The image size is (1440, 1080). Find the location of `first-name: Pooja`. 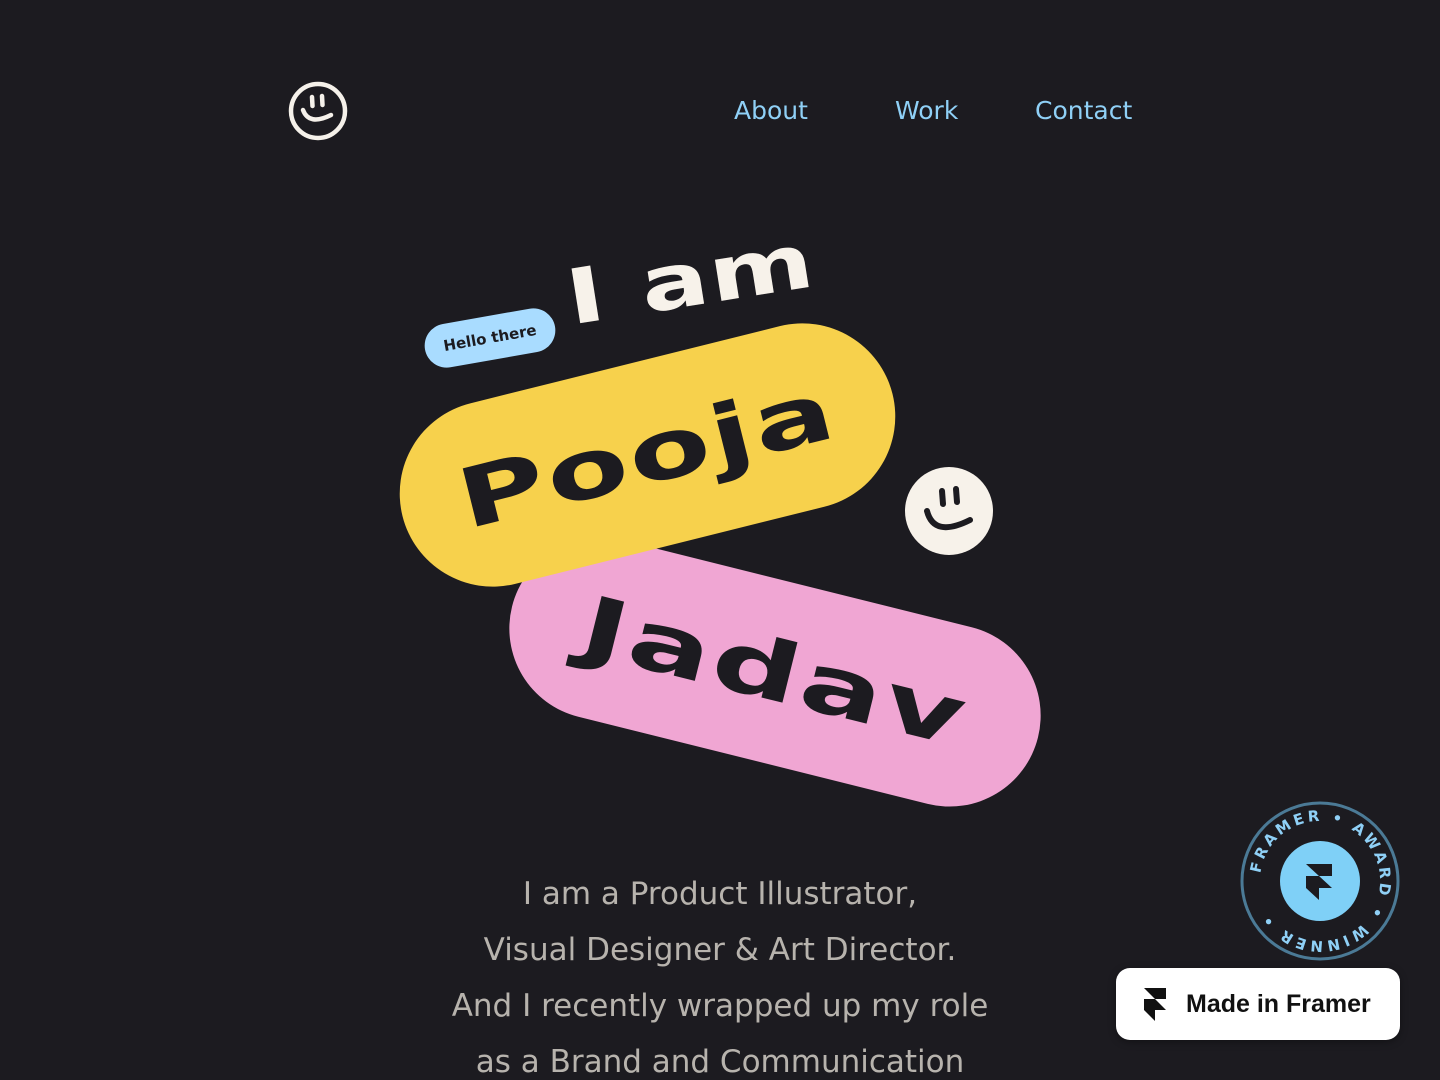

first-name: Pooja is located at coordinates (647, 455).